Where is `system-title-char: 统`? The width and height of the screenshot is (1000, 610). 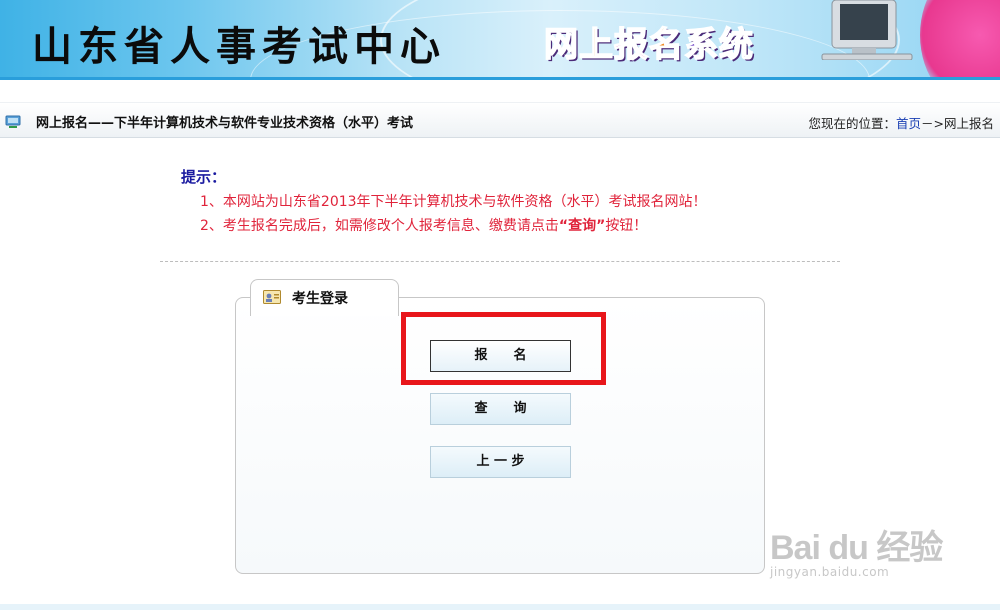
system-title-char: 统 is located at coordinates (736, 45).